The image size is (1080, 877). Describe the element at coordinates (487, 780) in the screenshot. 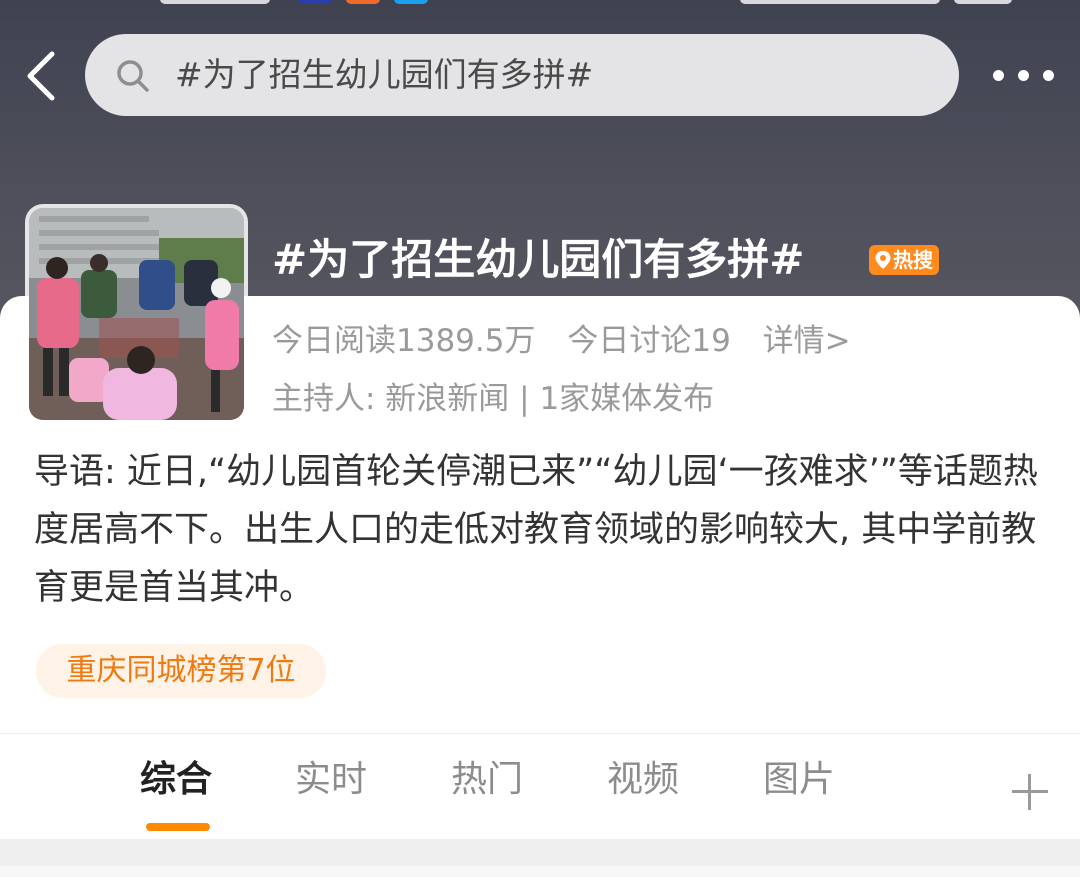

I see `tab-hot: 热门` at that location.